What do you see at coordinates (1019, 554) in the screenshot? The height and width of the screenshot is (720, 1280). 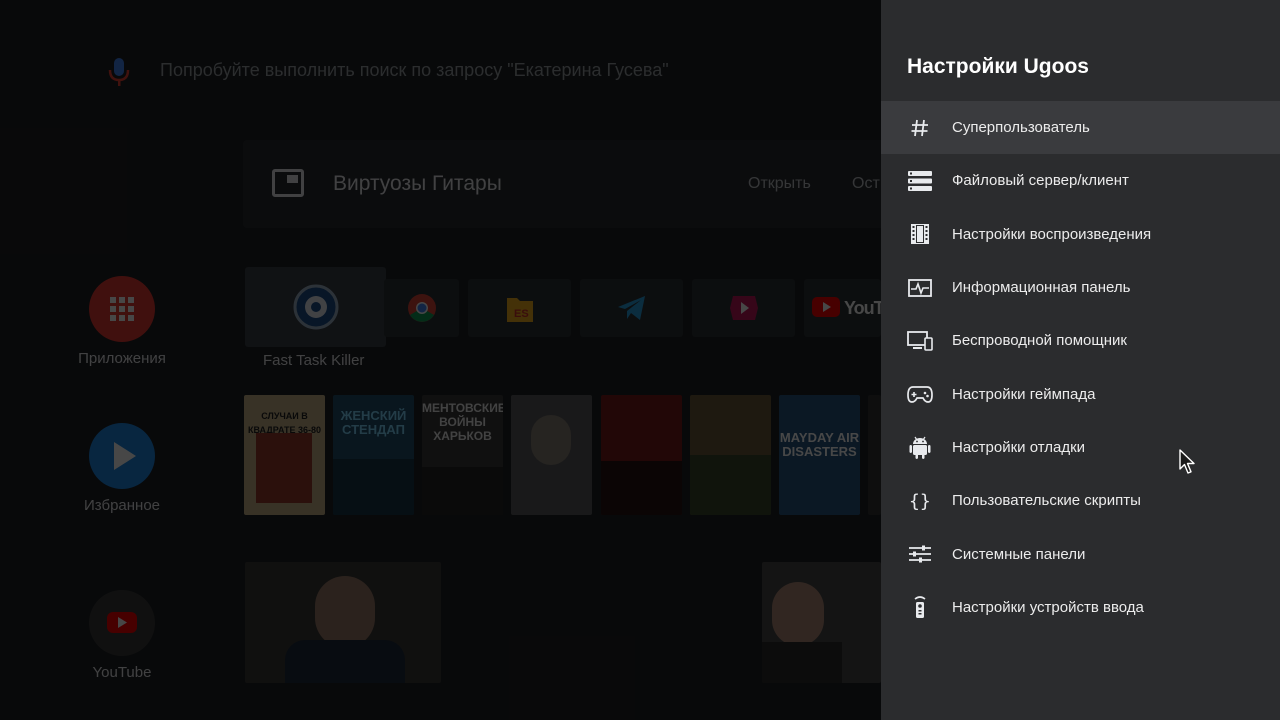 I see `menu-item-label: Системные панели` at bounding box center [1019, 554].